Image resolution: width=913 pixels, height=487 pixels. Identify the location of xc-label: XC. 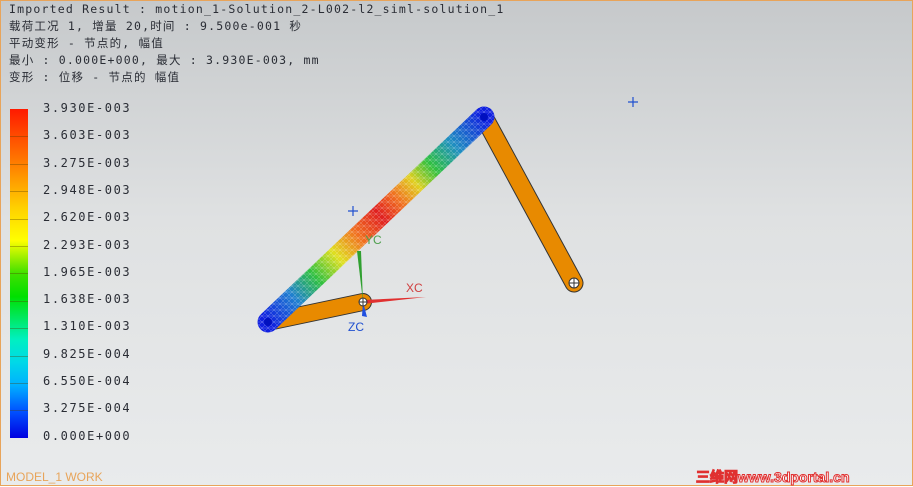
(414, 288).